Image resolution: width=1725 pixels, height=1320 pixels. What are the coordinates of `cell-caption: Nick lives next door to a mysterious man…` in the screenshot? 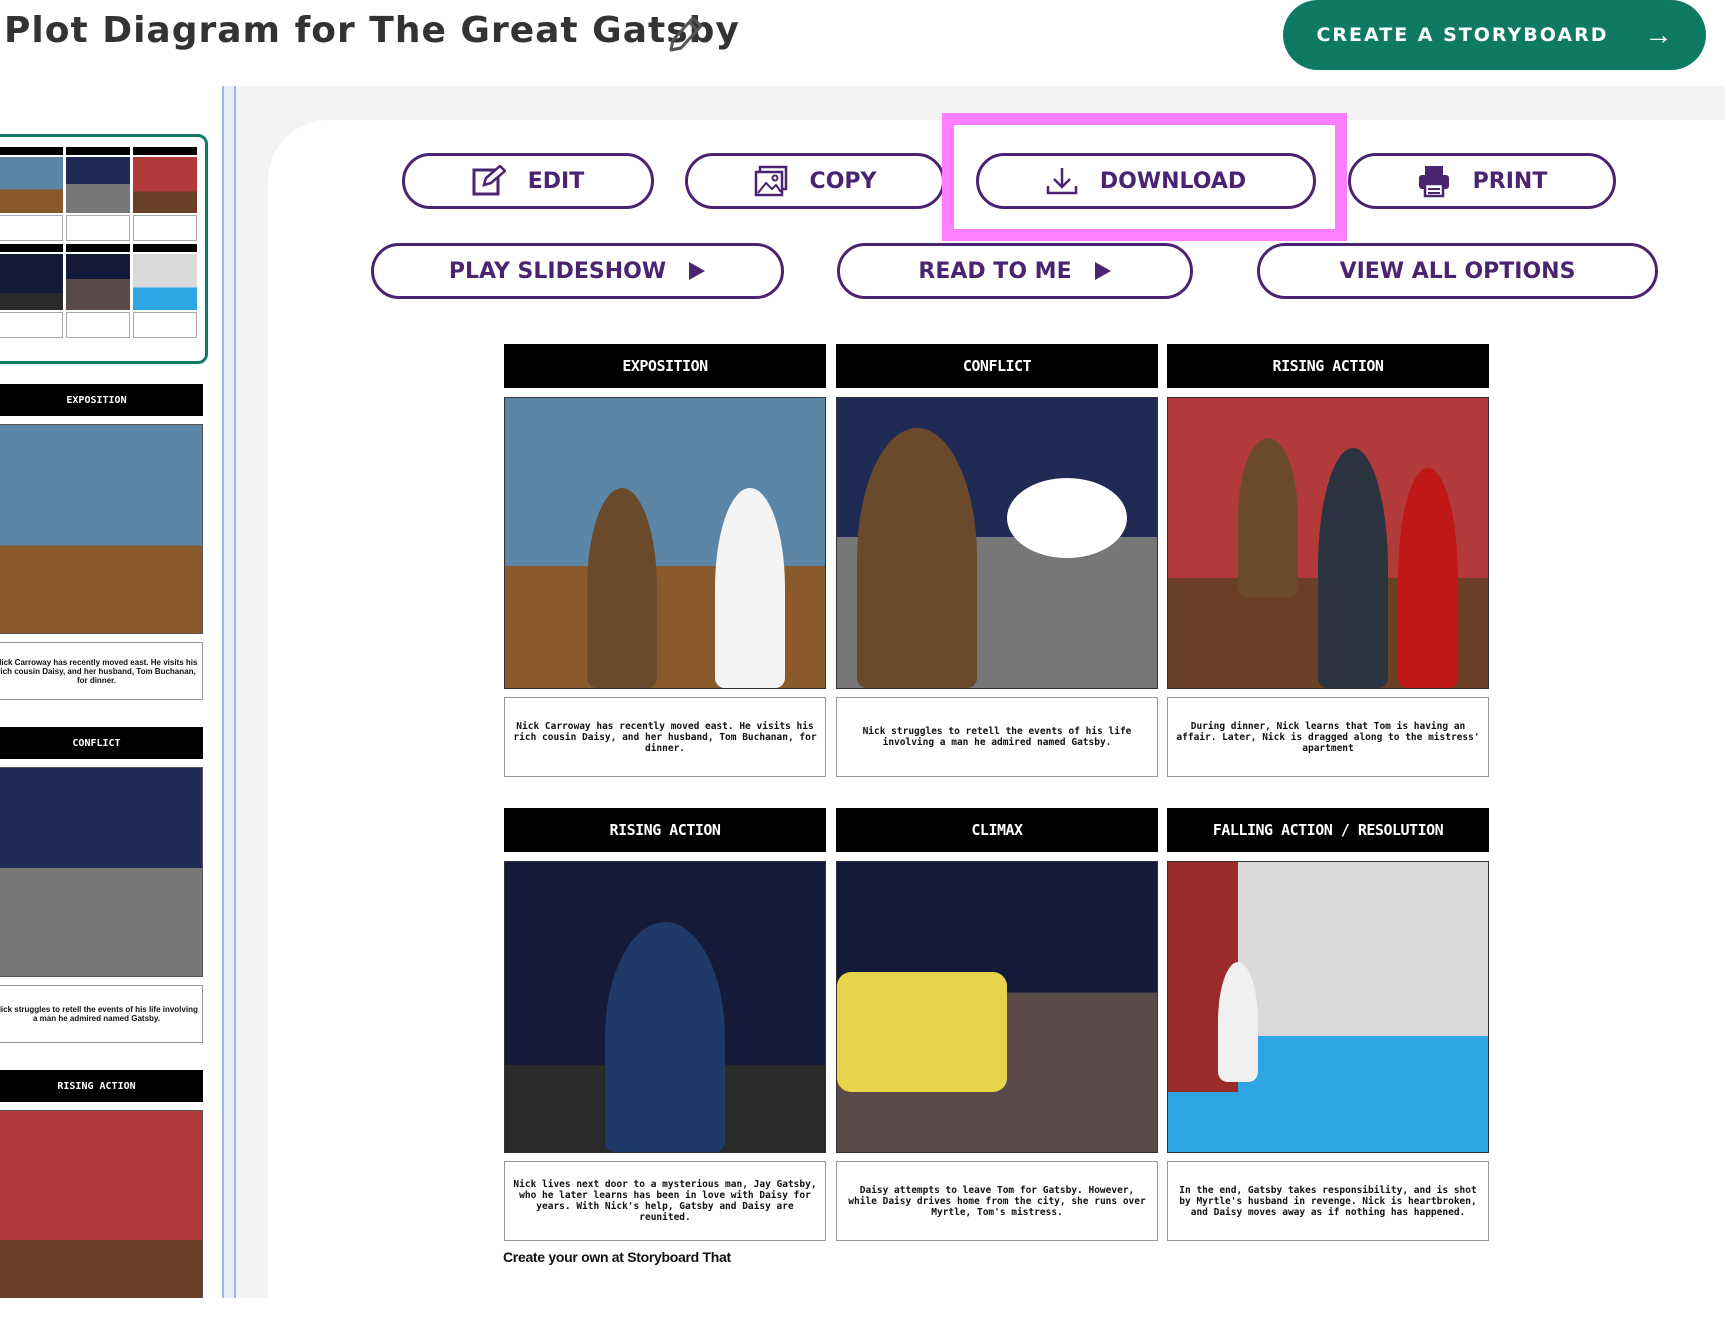 It's located at (665, 1201).